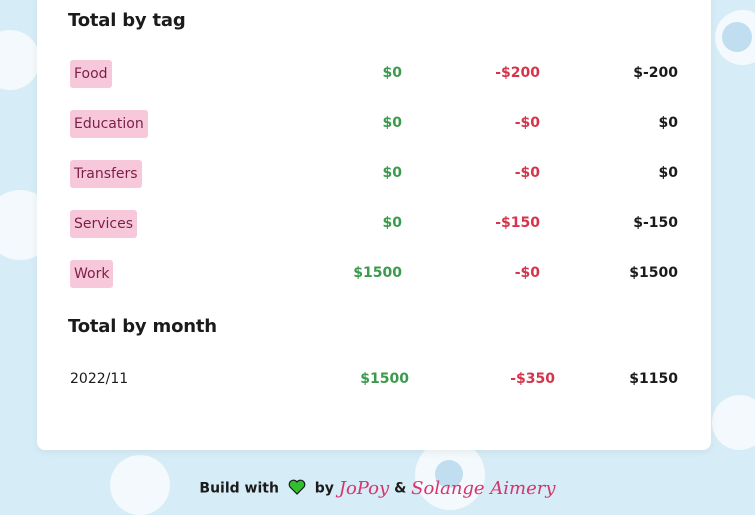  What do you see at coordinates (655, 223) in the screenshot?
I see `tag-total-value: $-150` at bounding box center [655, 223].